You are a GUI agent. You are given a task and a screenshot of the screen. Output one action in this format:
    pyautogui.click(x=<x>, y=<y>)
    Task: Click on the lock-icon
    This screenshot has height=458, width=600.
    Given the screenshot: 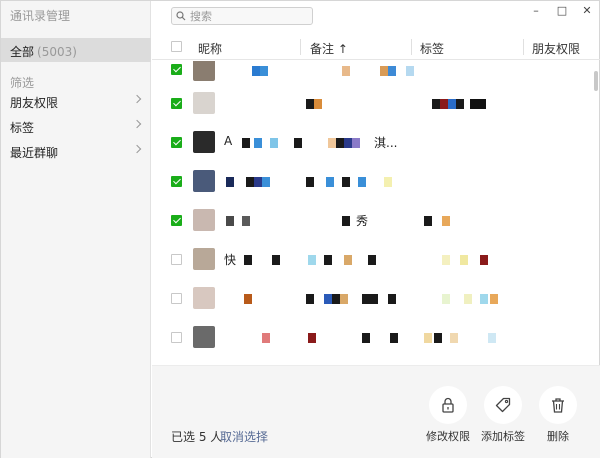 What is the action you would take?
    pyautogui.click(x=448, y=405)
    